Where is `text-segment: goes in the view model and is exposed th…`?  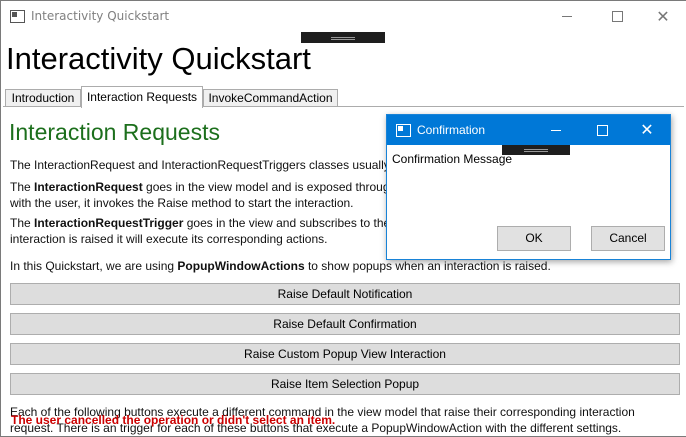
text-segment: goes in the view model and is exposed th… is located at coordinates (266, 187).